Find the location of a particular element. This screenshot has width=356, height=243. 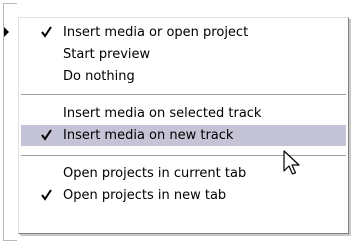

menu-item-start-preview: Start preview is located at coordinates (183, 54).